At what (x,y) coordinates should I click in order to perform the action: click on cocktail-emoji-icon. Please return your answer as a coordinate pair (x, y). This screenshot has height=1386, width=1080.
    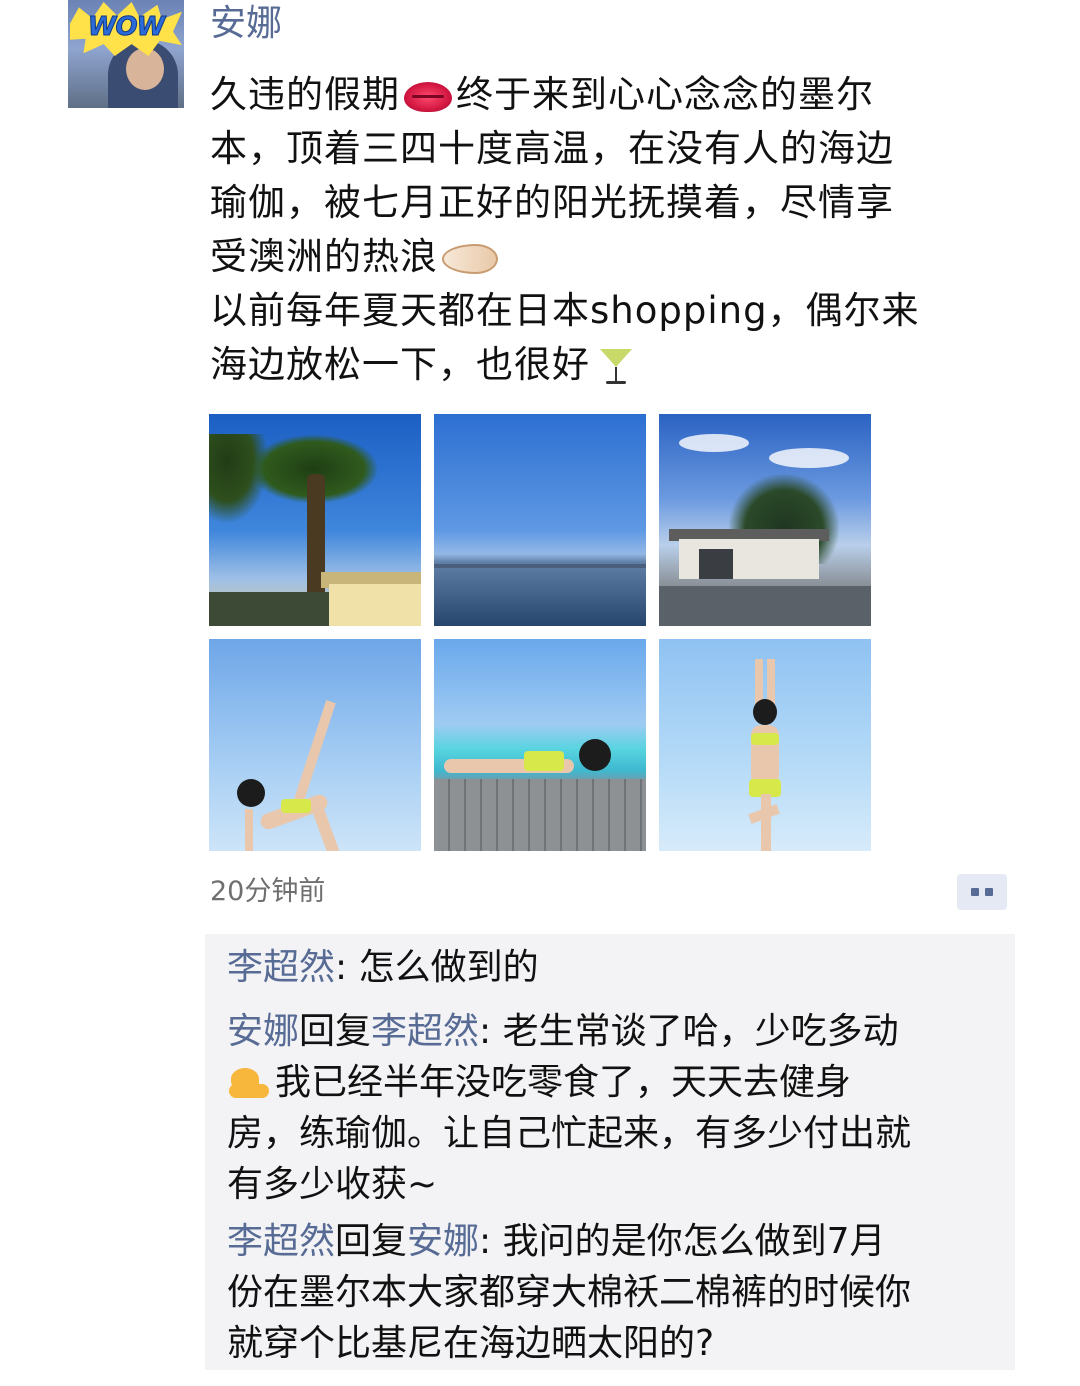
    Looking at the image, I should click on (616, 367).